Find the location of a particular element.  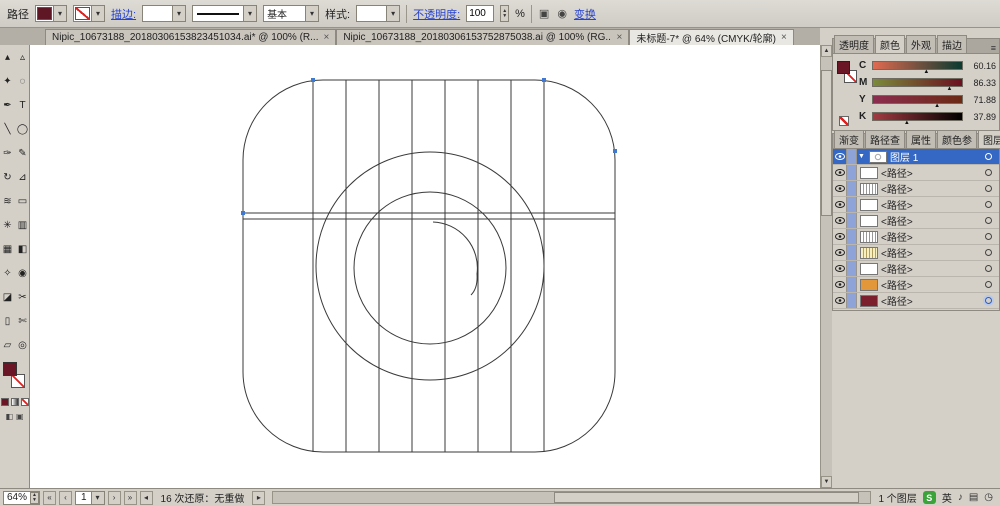

free-transform-tool: ▭ is located at coordinates (22, 201).